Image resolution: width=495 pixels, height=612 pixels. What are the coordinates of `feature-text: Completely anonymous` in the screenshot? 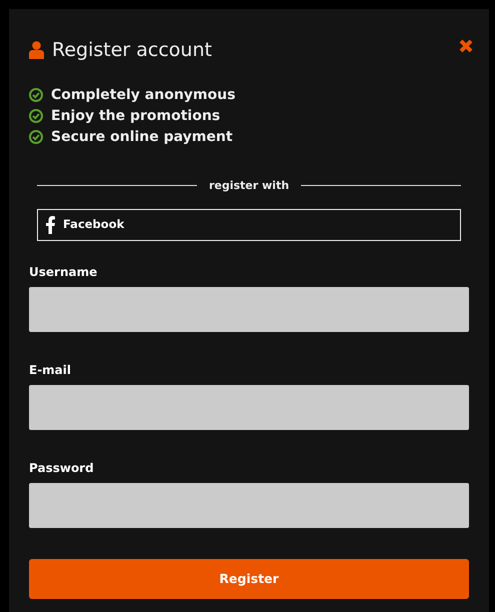 It's located at (143, 95).